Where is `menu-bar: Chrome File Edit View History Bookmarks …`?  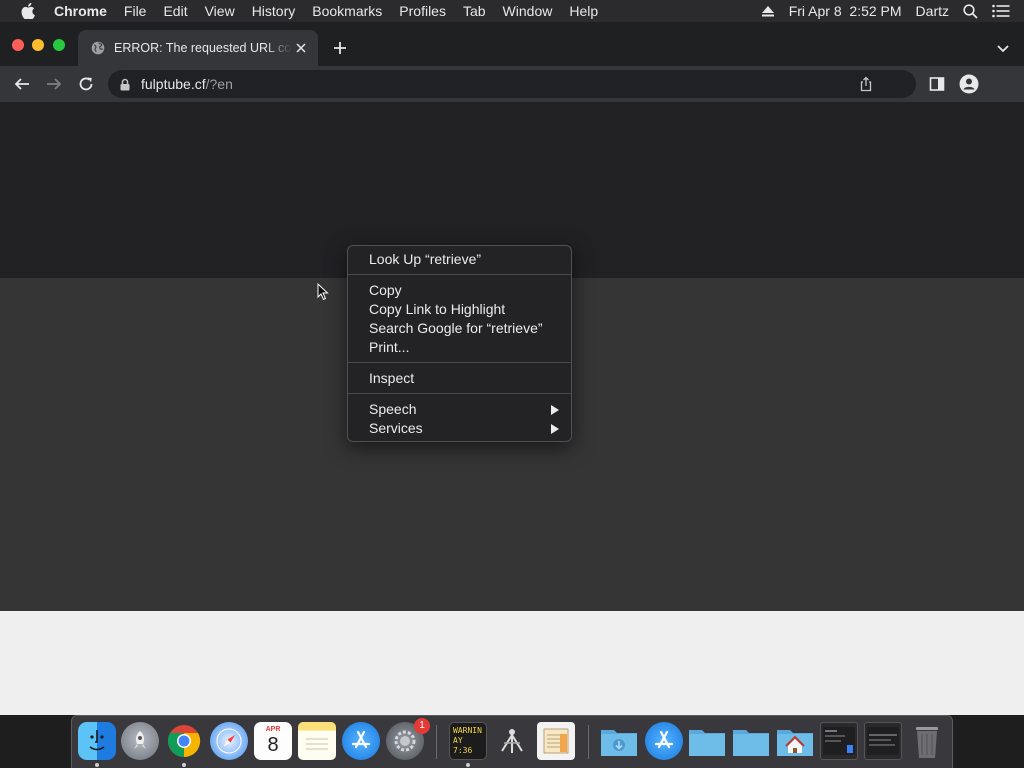
menu-bar: Chrome File Edit View History Bookmarks … is located at coordinates (512, 11).